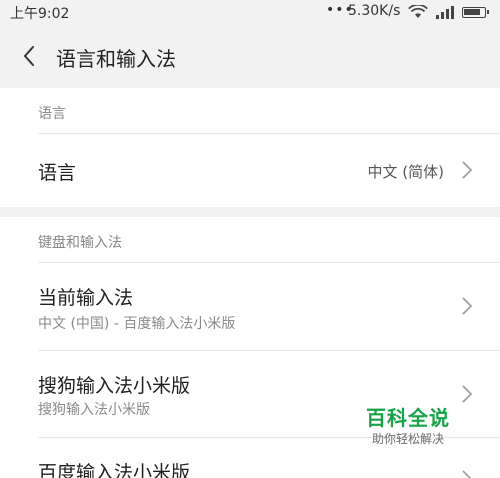  What do you see at coordinates (137, 324) in the screenshot?
I see `current-input-method-subtitle: 中文 (中国) - 百度输入法小米版` at bounding box center [137, 324].